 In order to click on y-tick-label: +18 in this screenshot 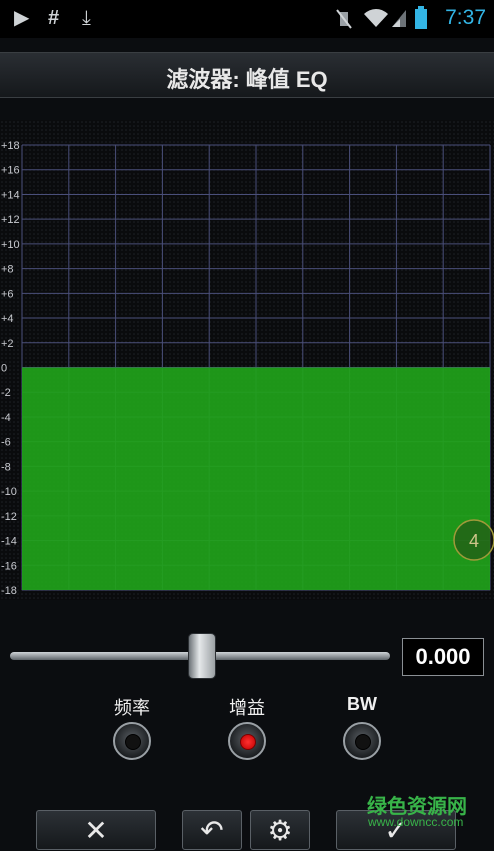, I will do `click(10, 146)`.